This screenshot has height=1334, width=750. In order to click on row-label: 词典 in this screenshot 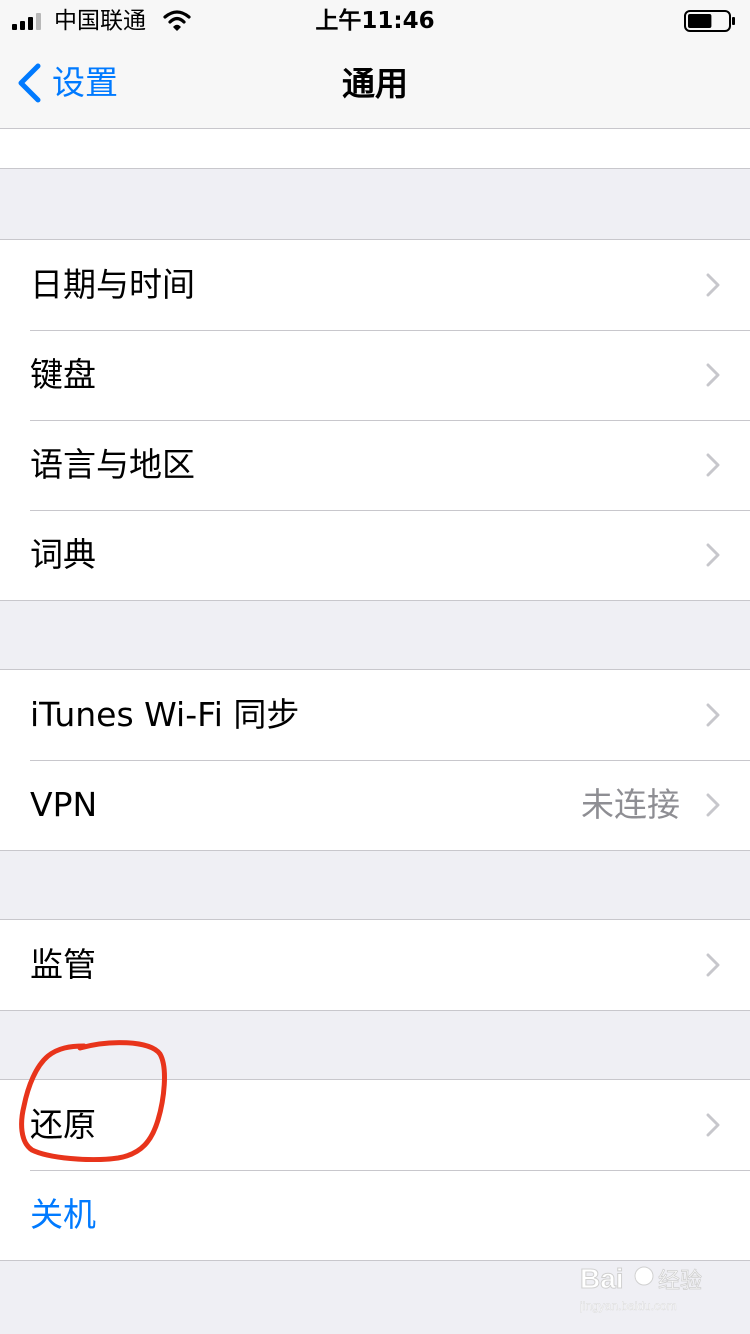, I will do `click(63, 554)`.